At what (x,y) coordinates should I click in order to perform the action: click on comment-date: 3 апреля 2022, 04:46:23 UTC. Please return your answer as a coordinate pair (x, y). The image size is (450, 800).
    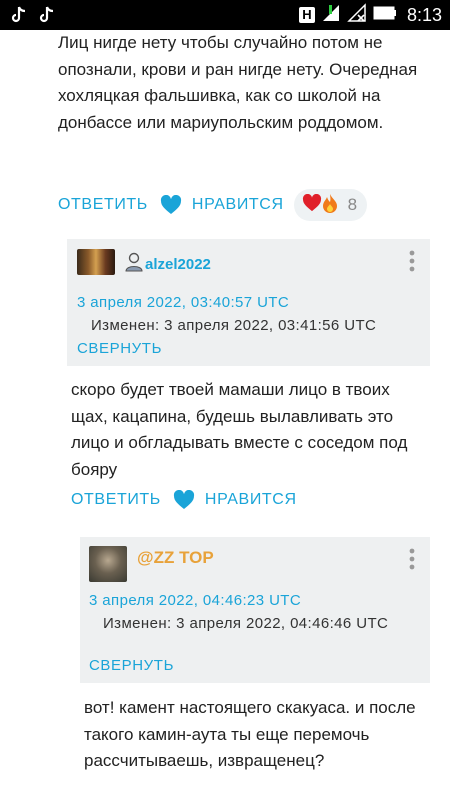
    Looking at the image, I should click on (195, 600).